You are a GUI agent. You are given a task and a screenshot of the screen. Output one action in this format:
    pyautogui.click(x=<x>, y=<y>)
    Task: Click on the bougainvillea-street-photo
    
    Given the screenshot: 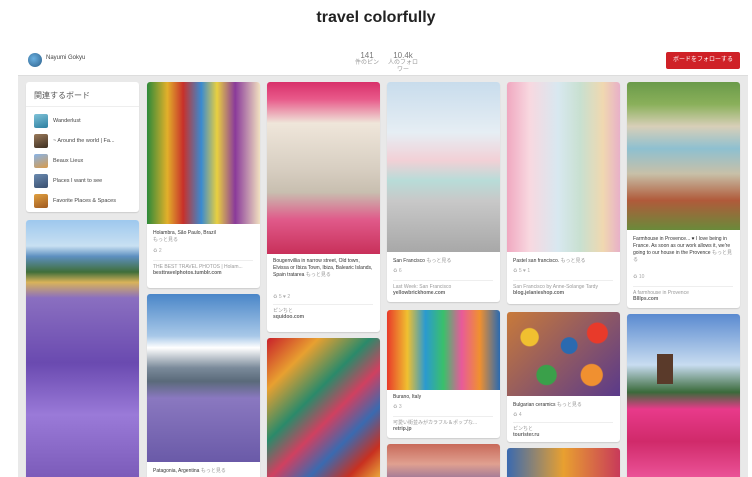 What is the action you would take?
    pyautogui.click(x=323, y=168)
    